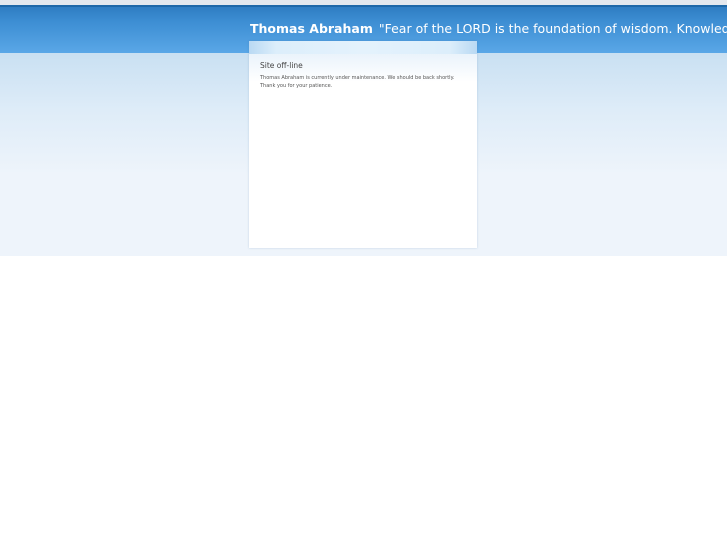  I want to click on site-name: Thomas Abraham, so click(311, 28).